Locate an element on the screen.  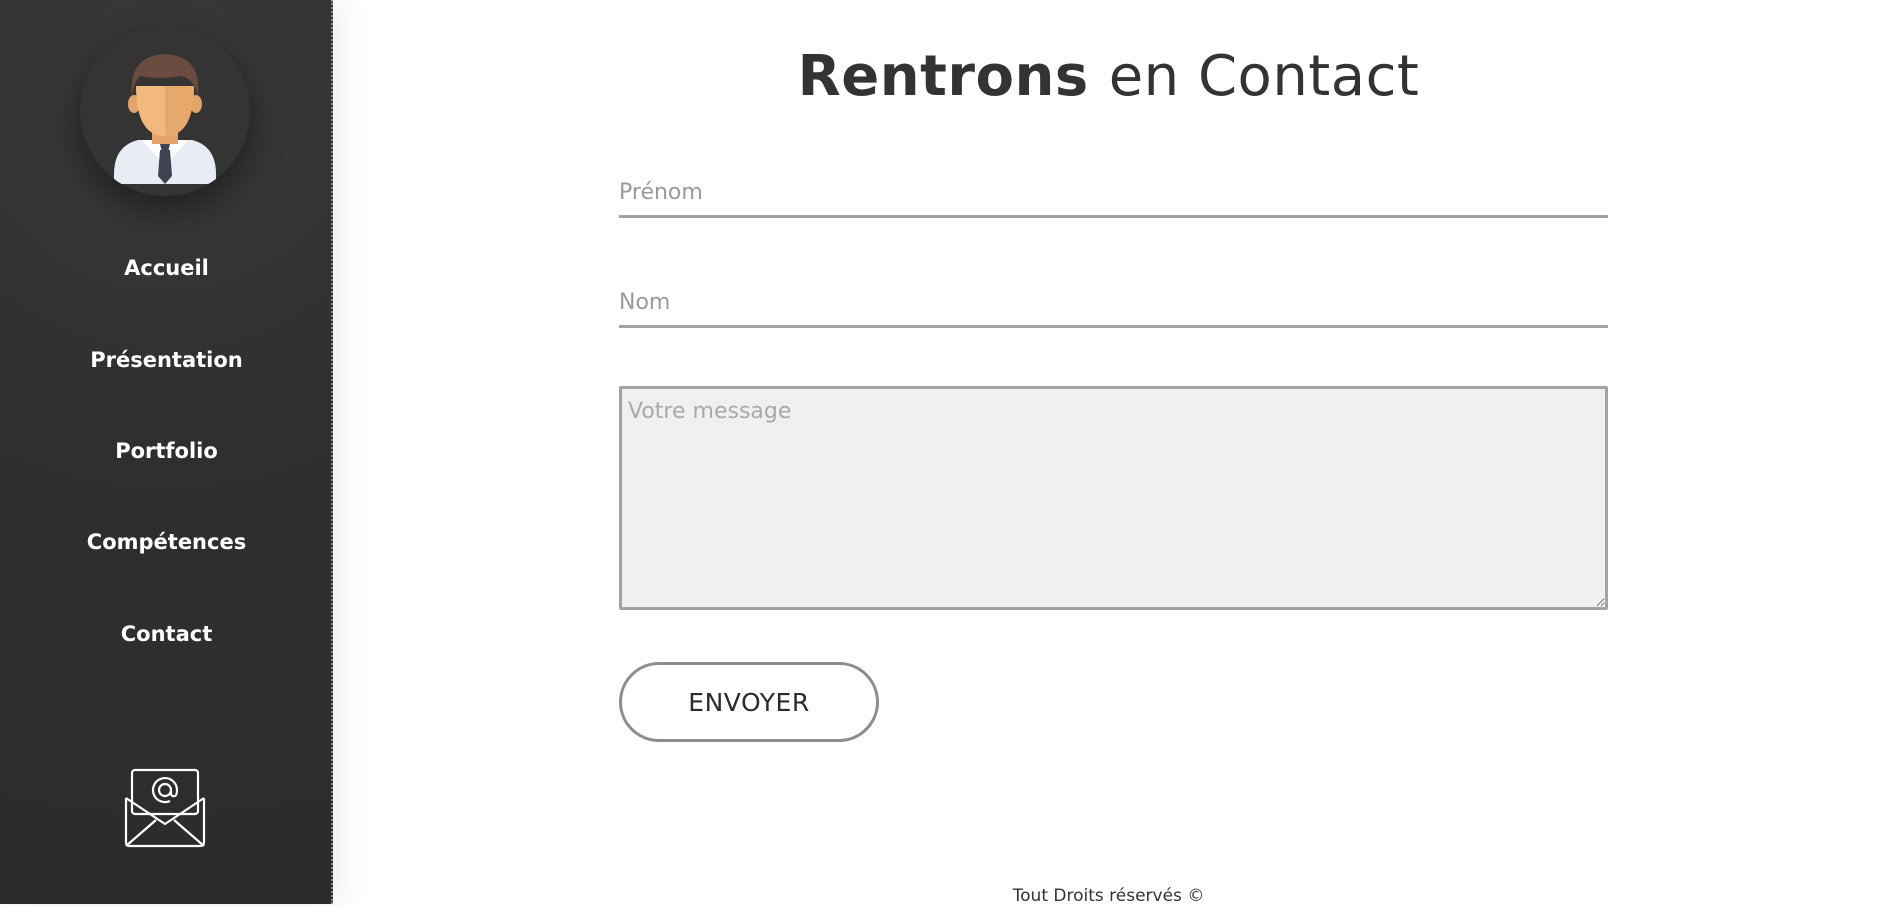
sidebar-item-accueil: Accueil is located at coordinates (166, 268).